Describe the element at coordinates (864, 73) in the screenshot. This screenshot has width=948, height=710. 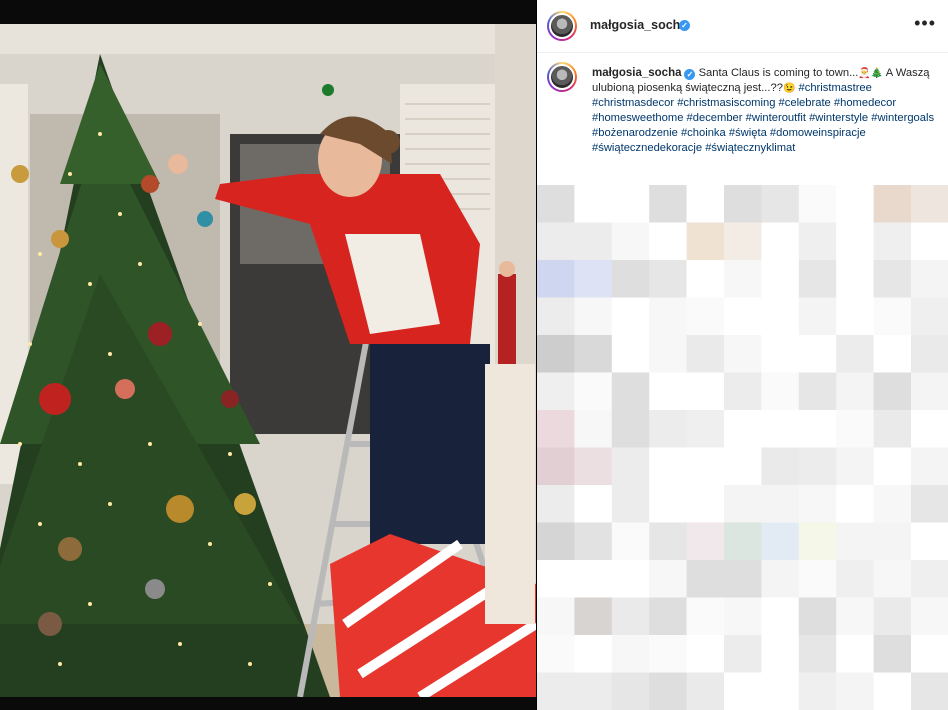
I see `santa-emoji-icon: 🎅` at that location.